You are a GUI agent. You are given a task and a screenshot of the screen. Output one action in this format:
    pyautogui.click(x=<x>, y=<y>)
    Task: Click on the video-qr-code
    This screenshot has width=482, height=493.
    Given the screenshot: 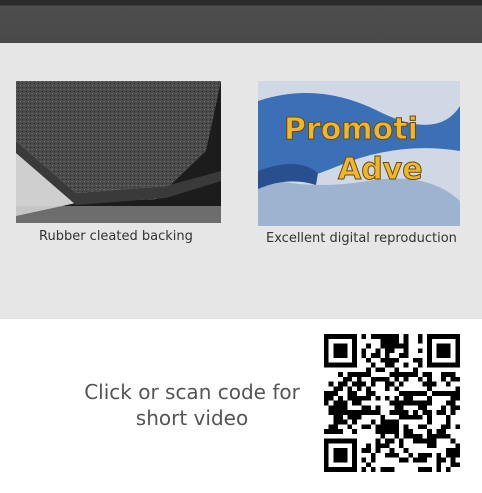 What is the action you would take?
    pyautogui.click(x=392, y=403)
    